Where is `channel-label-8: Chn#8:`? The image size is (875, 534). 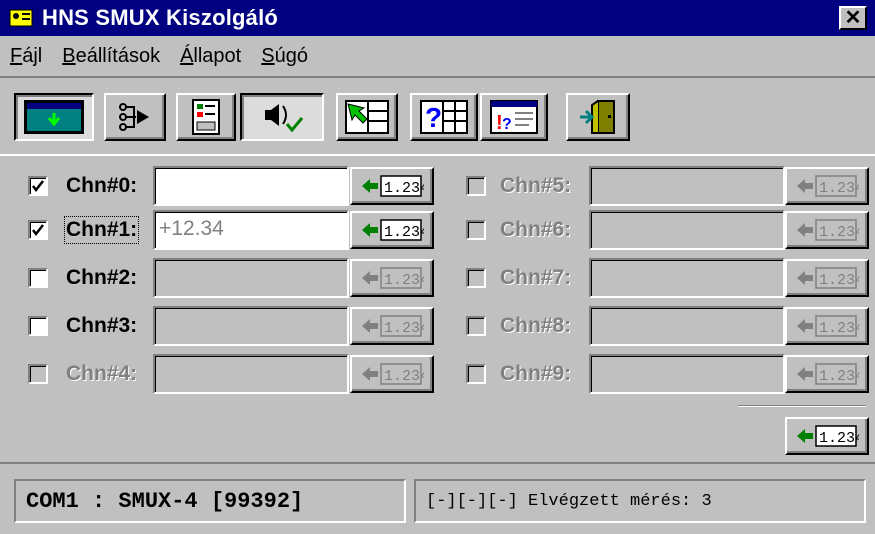 channel-label-8: Chn#8: is located at coordinates (536, 325).